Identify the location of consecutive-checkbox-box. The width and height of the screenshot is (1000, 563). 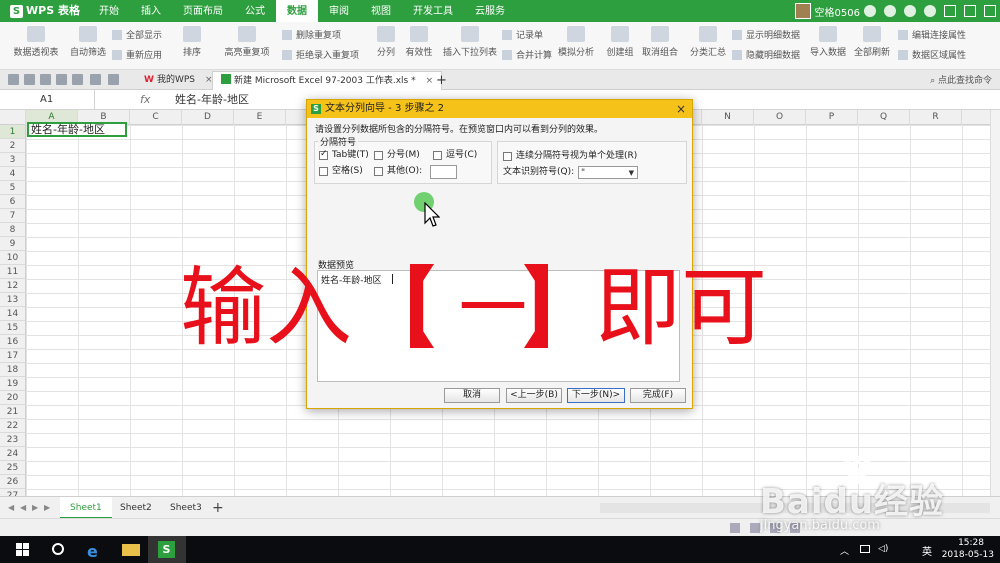
(507, 156).